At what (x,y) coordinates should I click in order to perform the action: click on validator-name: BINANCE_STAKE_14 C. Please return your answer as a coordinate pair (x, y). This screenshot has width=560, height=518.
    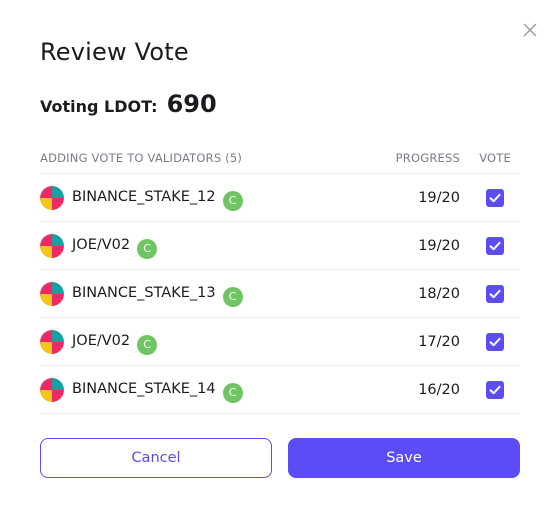
    Looking at the image, I should click on (157, 392).